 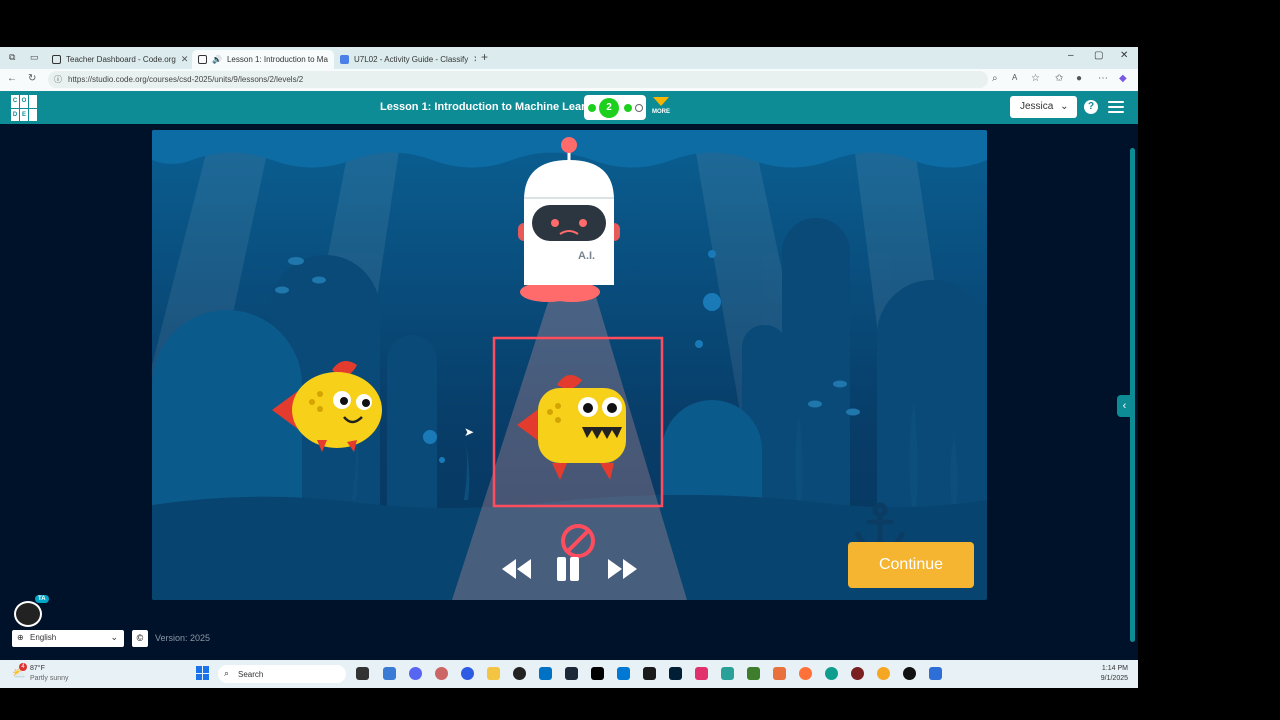 What do you see at coordinates (277, 59) in the screenshot?
I see `tab-label: Lesson 1: Introduction to Ma` at bounding box center [277, 59].